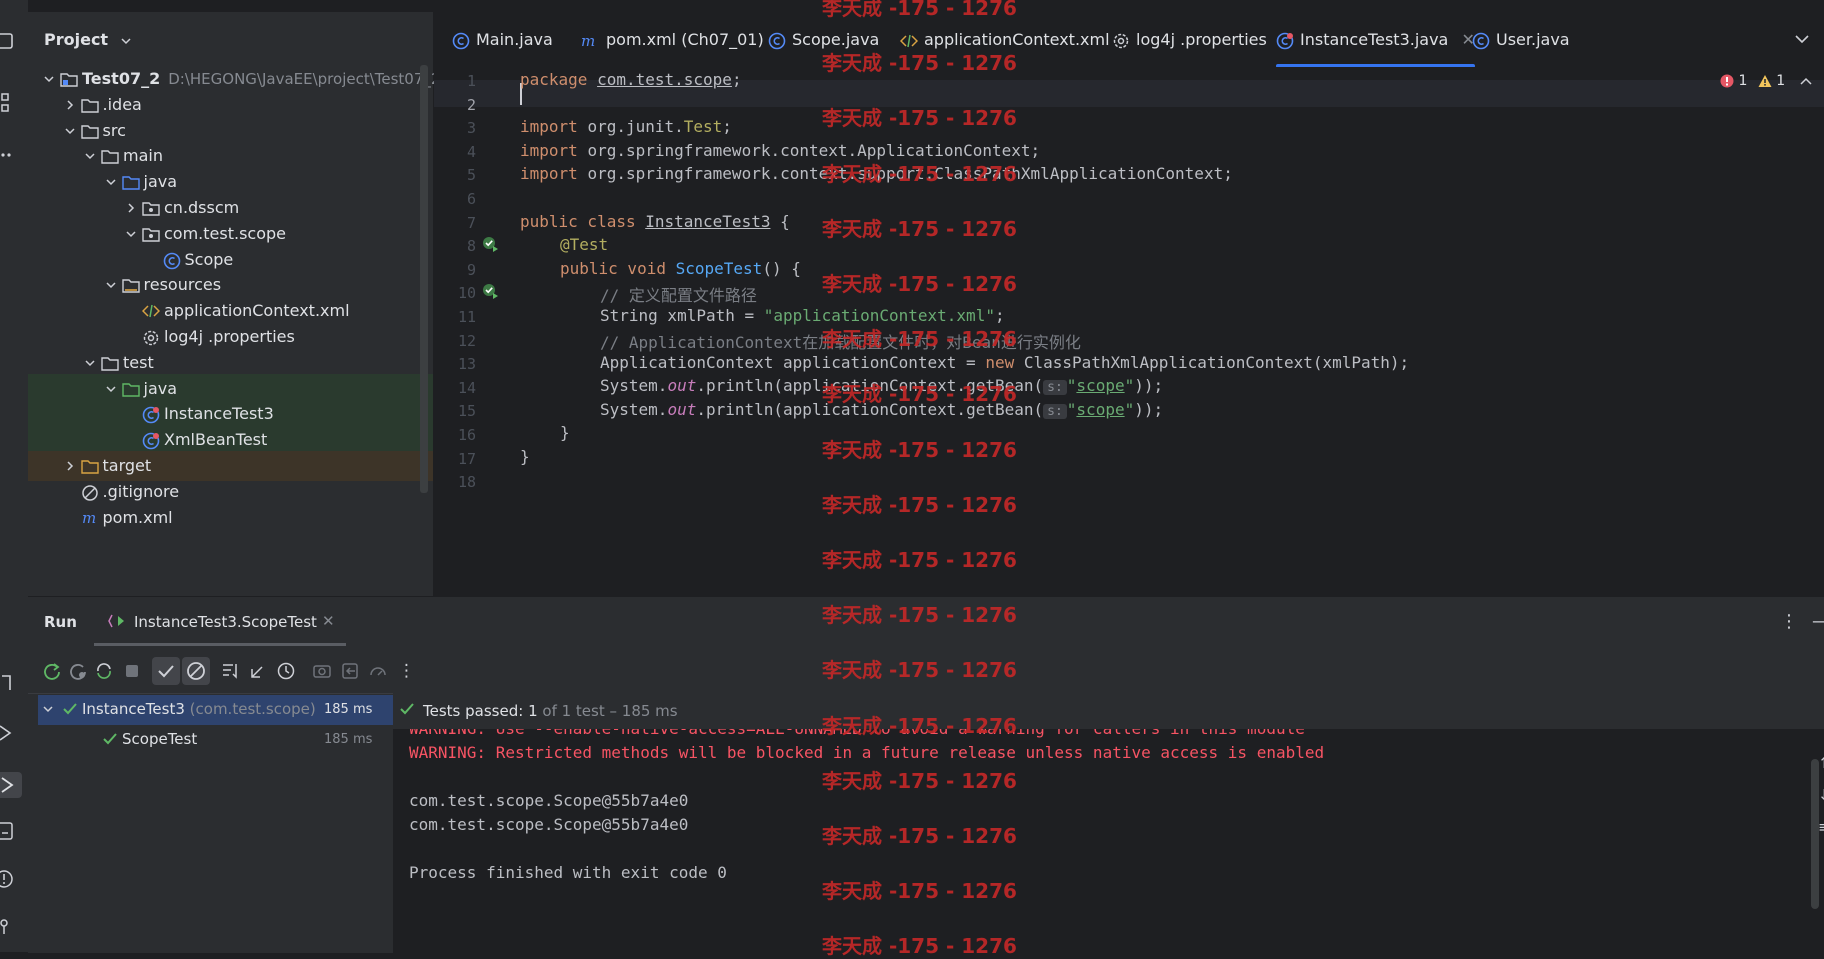 The image size is (1824, 959). What do you see at coordinates (230, 671) in the screenshot?
I see `sort-icon` at bounding box center [230, 671].